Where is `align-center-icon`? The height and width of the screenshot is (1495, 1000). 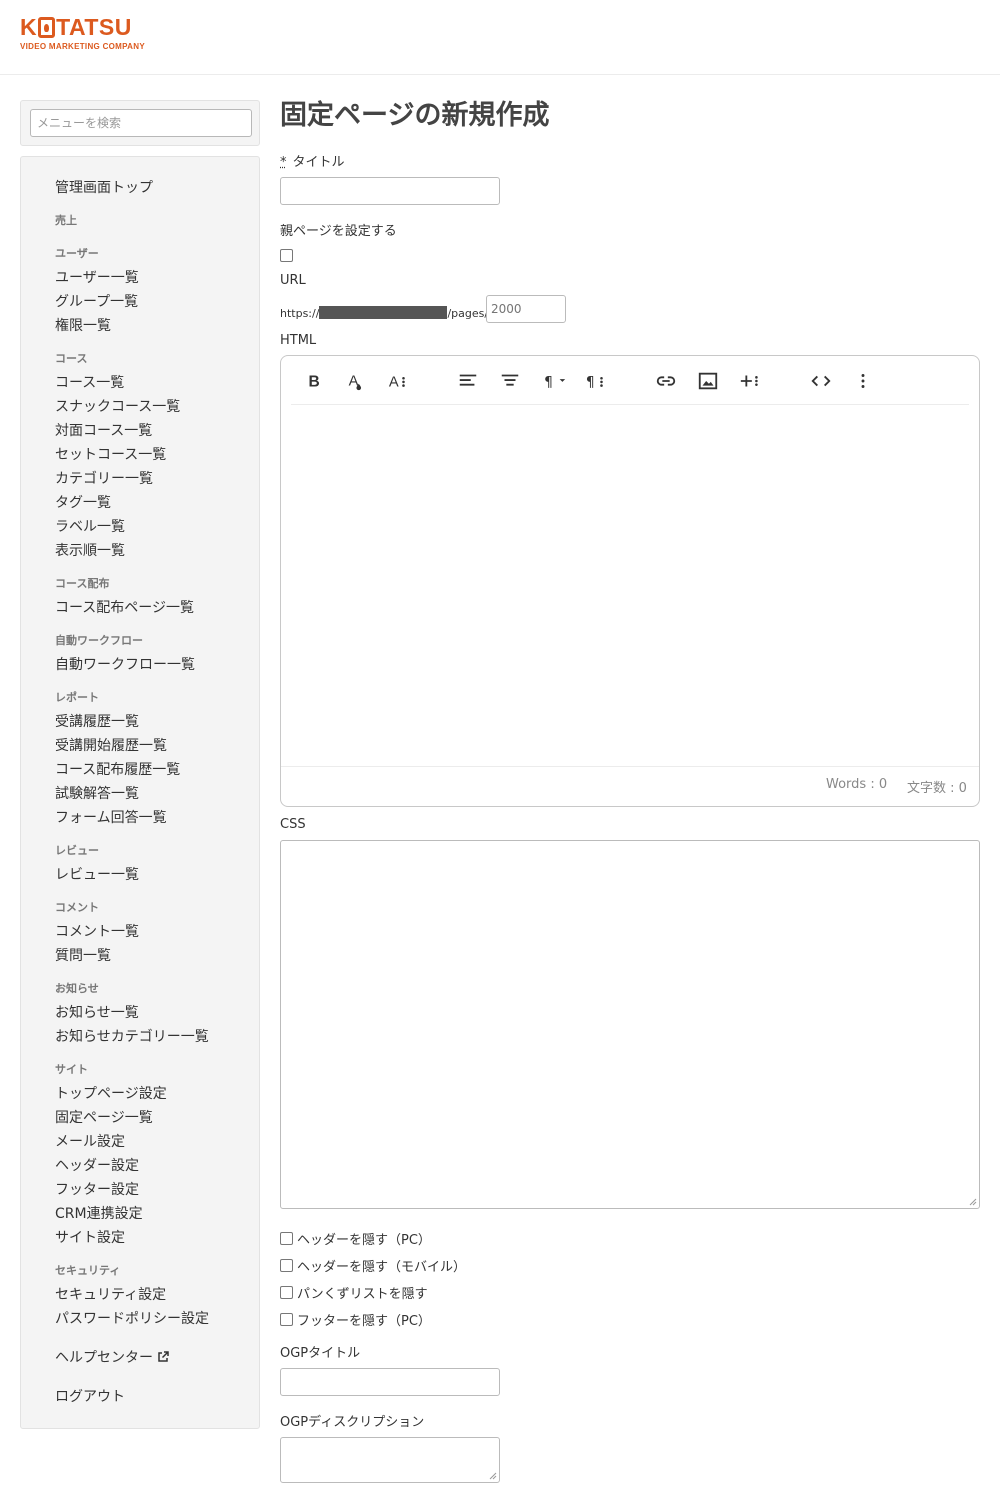 align-center-icon is located at coordinates (510, 381).